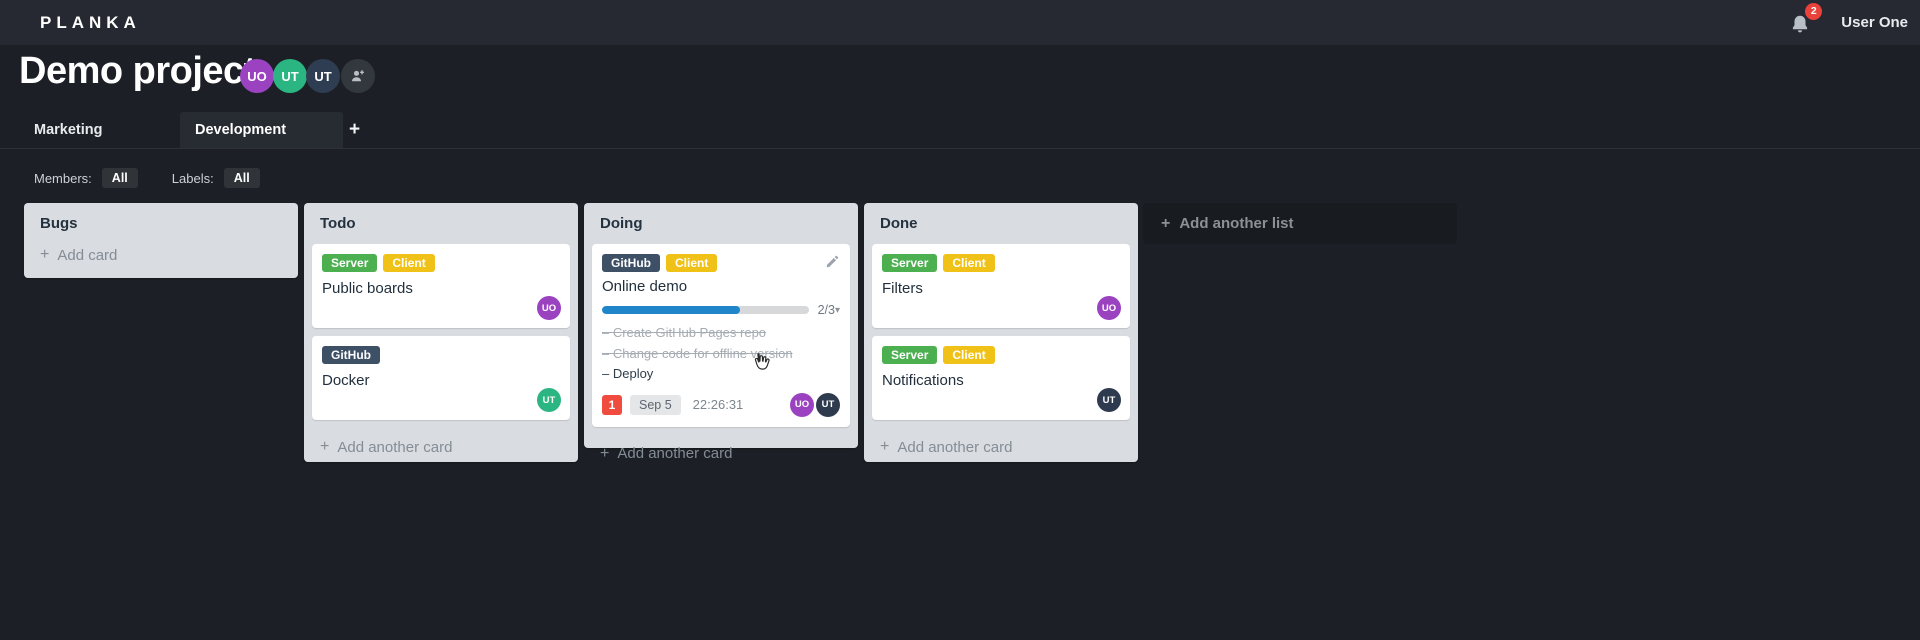 The height and width of the screenshot is (640, 1920). Describe the element at coordinates (1300, 223) in the screenshot. I see `add-list-button: + Add another list` at that location.